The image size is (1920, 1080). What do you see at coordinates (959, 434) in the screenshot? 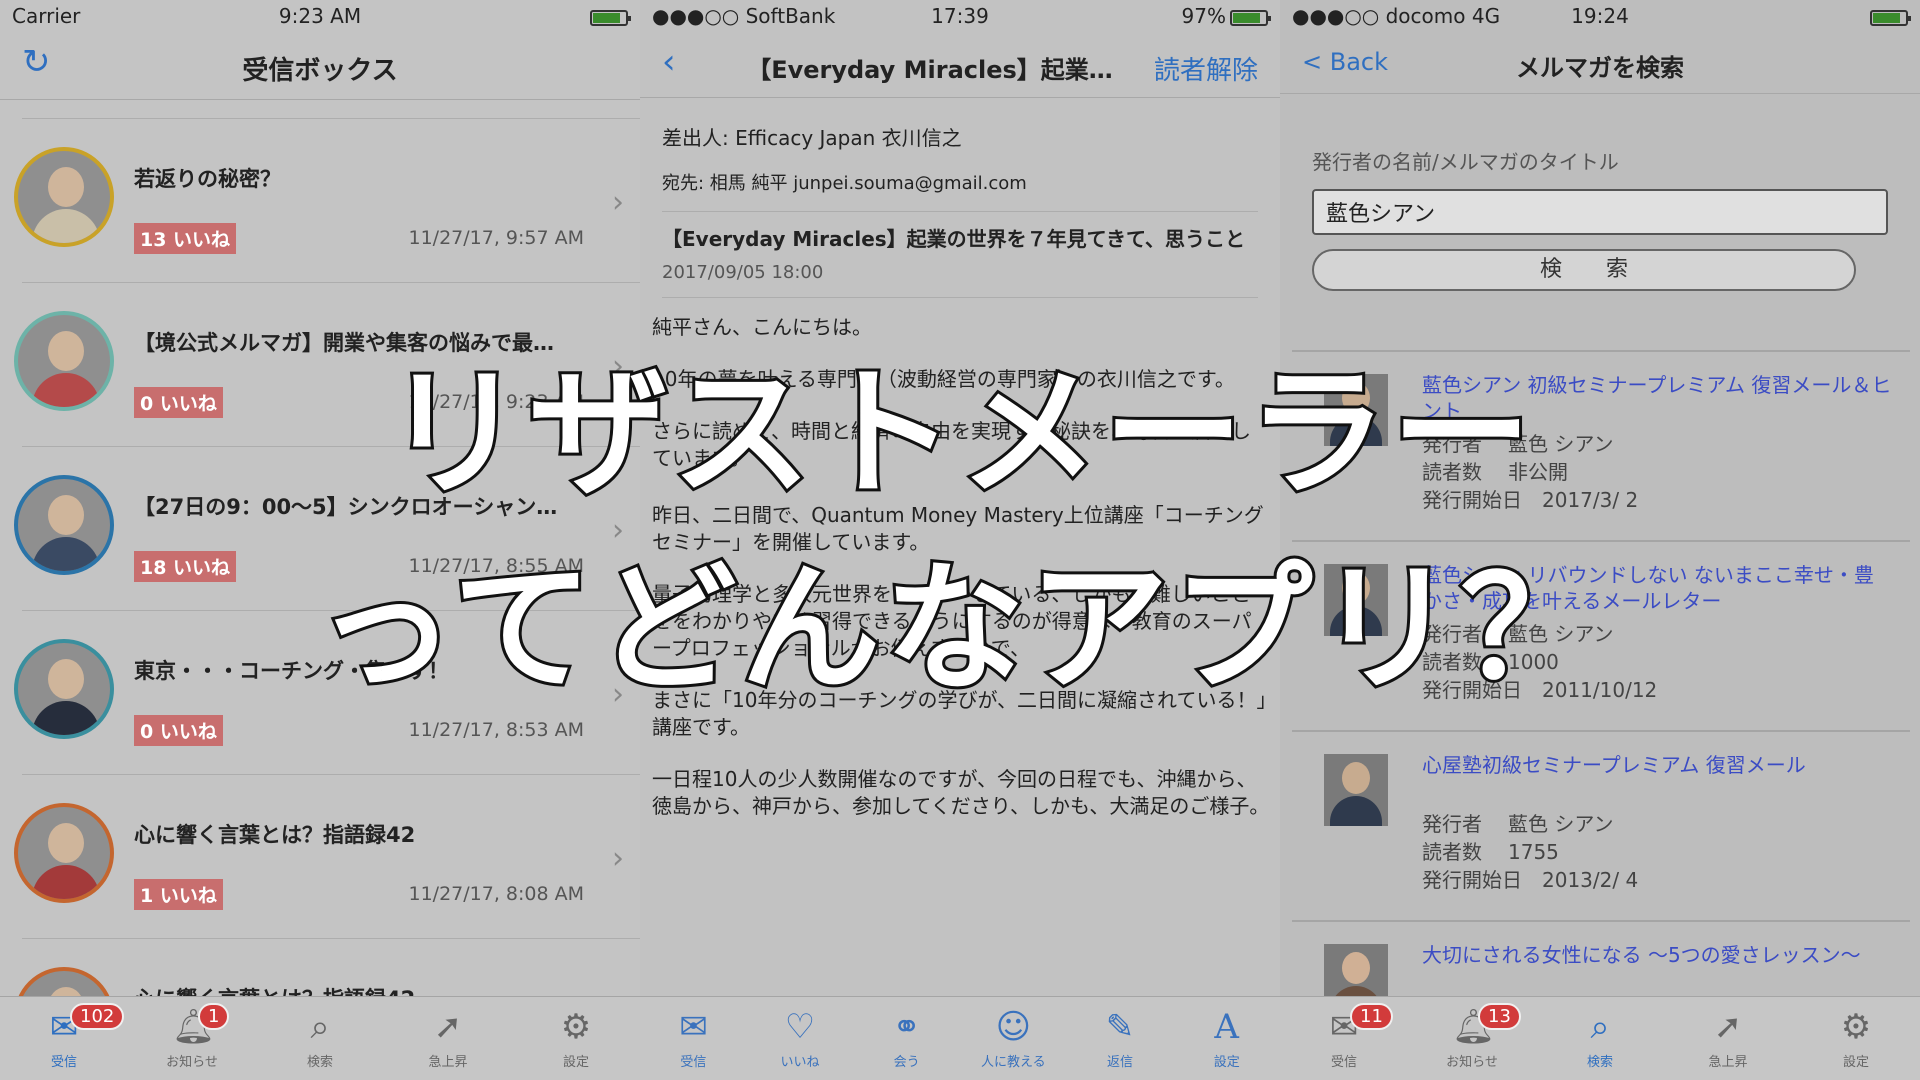
I see `headline-line-1: リザストメーラー` at bounding box center [959, 434].